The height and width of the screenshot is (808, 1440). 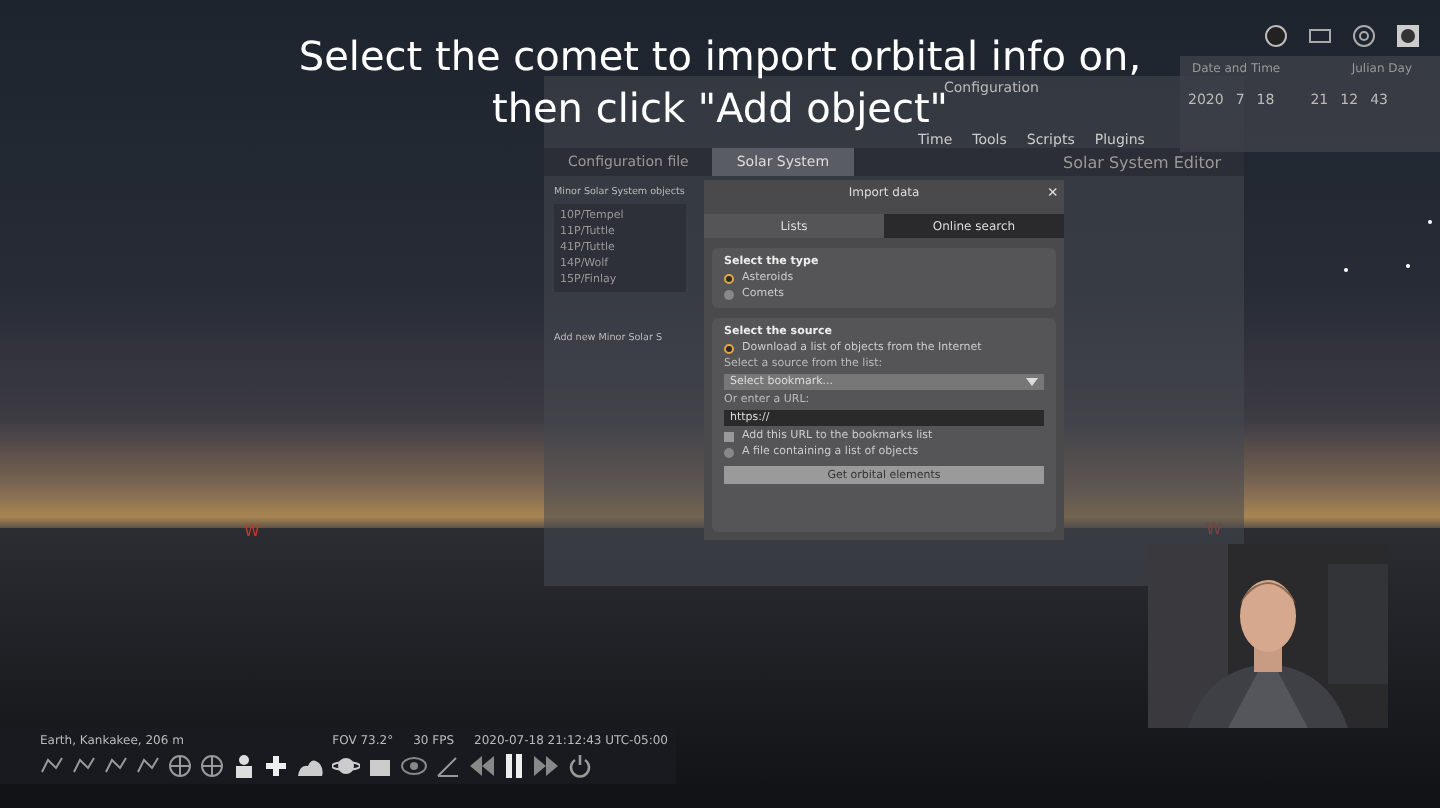 What do you see at coordinates (514, 766) in the screenshot?
I see `pause-icon` at bounding box center [514, 766].